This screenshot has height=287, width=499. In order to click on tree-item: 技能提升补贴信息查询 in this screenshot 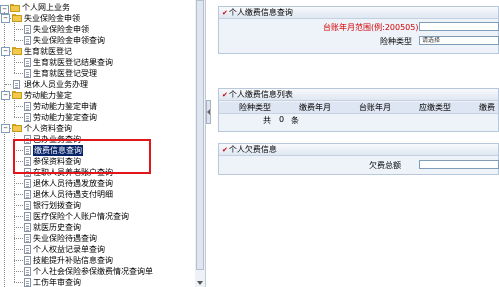, I will do `click(97, 260)`.